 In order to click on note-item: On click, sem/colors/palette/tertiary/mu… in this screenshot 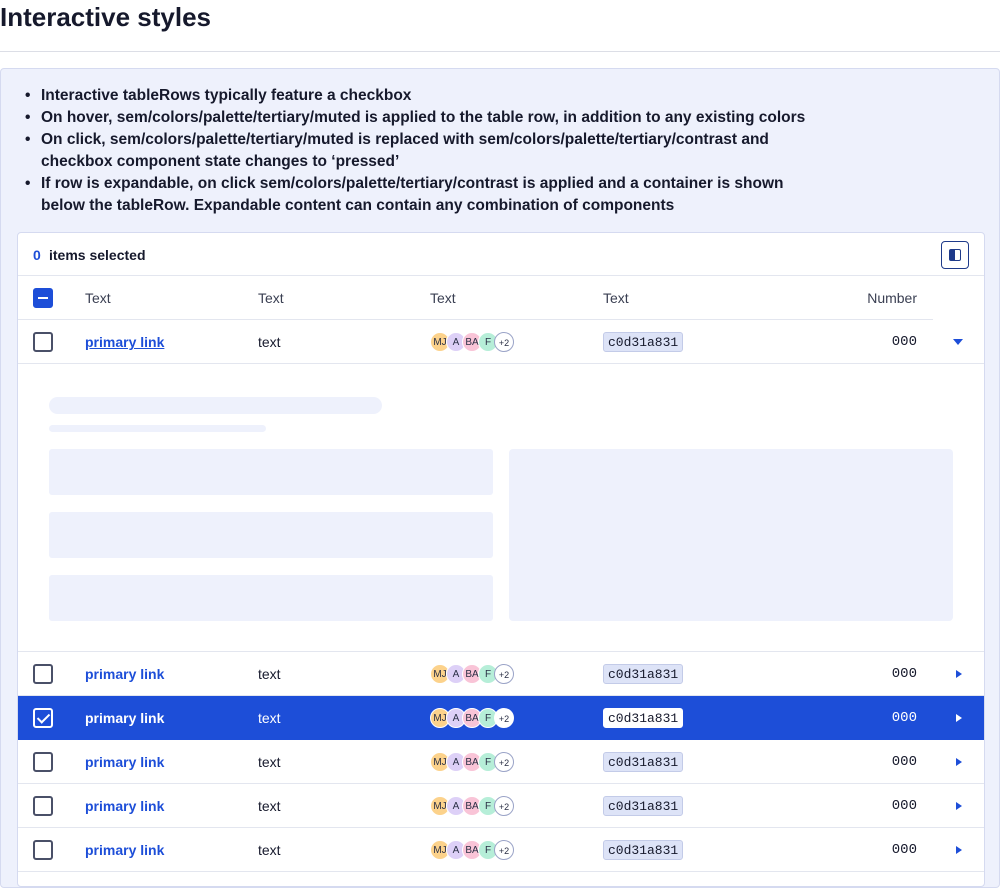, I will do `click(425, 151)`.